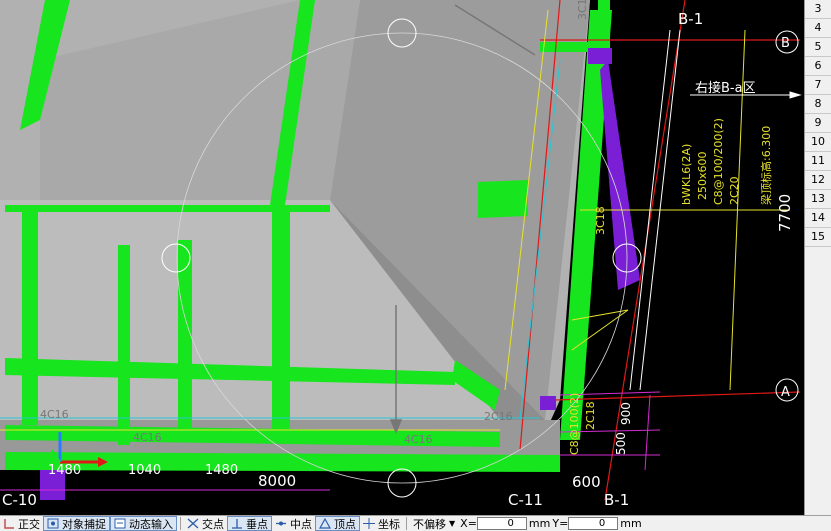 The width and height of the screenshot is (831, 531). I want to click on x-unit: mm, so click(539, 523).